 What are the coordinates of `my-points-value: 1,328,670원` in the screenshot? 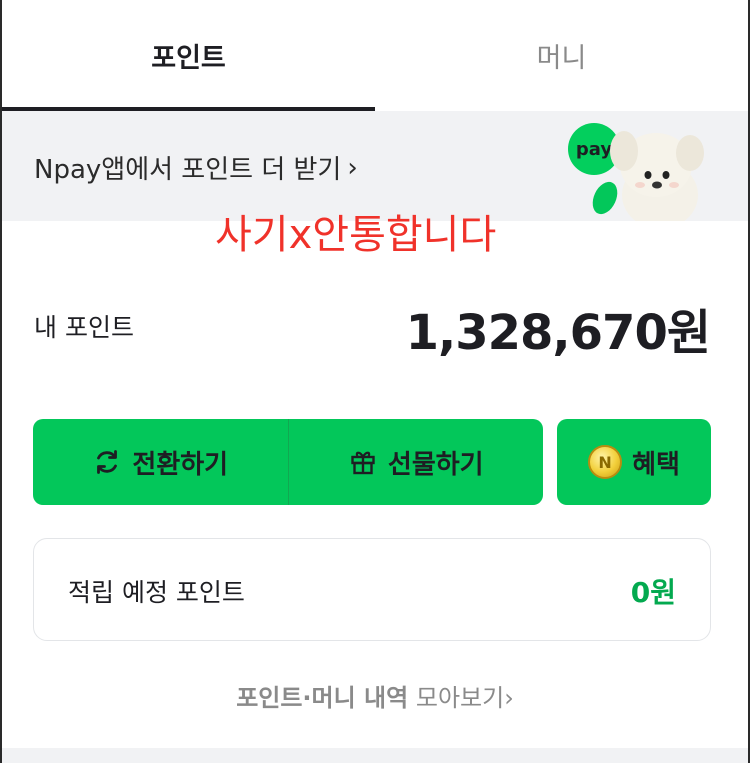 It's located at (558, 333).